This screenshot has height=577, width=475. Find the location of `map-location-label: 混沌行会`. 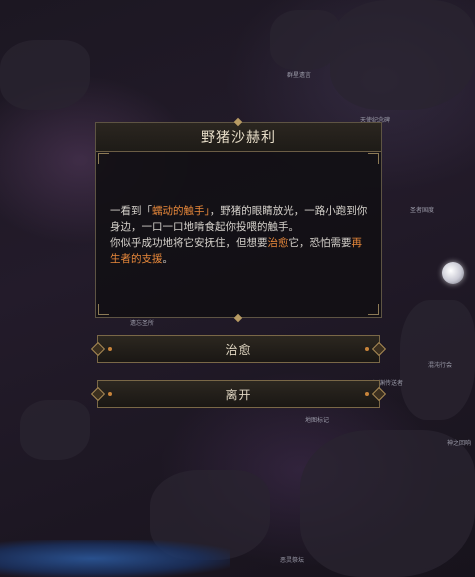

map-location-label: 混沌行会 is located at coordinates (440, 364).